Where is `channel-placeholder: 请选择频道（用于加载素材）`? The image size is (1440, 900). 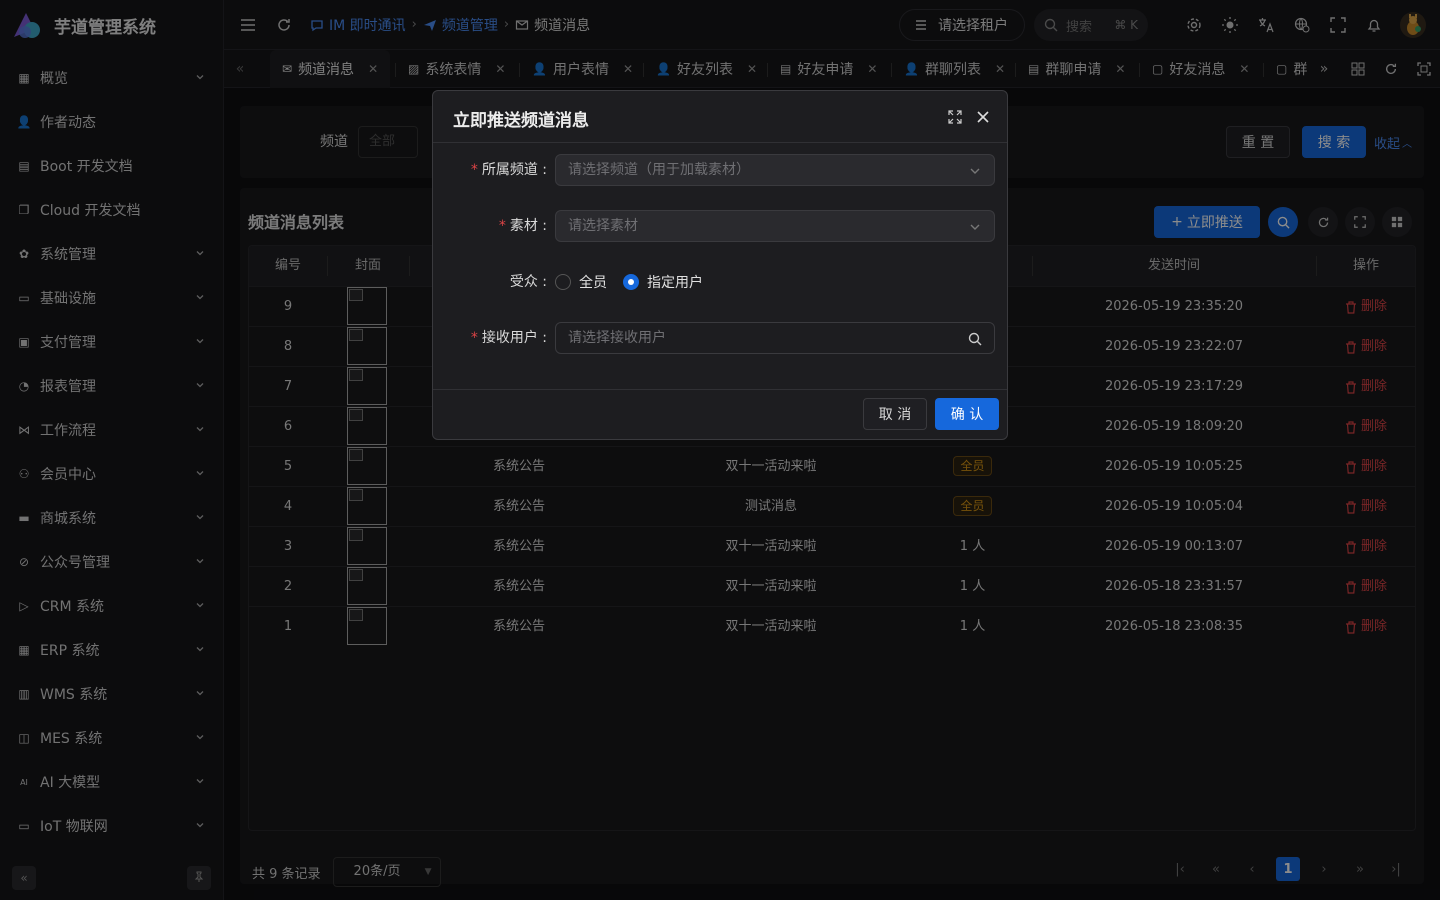
channel-placeholder: 请选择频道（用于加载素材） is located at coordinates (659, 170).